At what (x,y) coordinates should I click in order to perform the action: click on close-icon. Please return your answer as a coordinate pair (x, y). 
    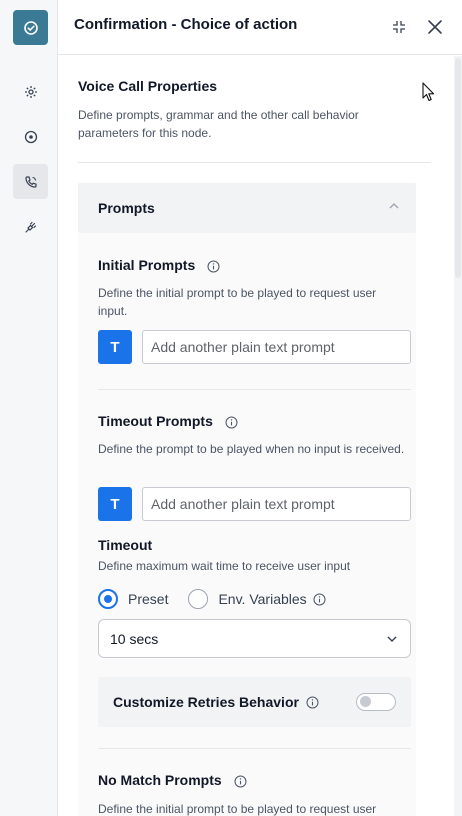
    Looking at the image, I should click on (435, 27).